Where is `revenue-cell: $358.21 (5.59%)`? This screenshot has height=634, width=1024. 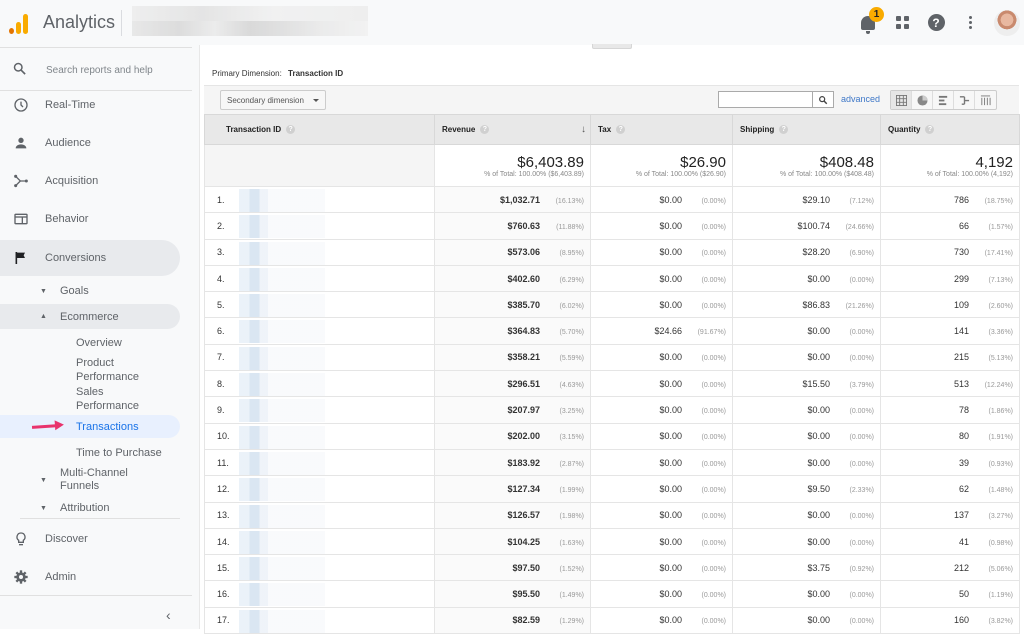
revenue-cell: $358.21 (5.59%) is located at coordinates (512, 358).